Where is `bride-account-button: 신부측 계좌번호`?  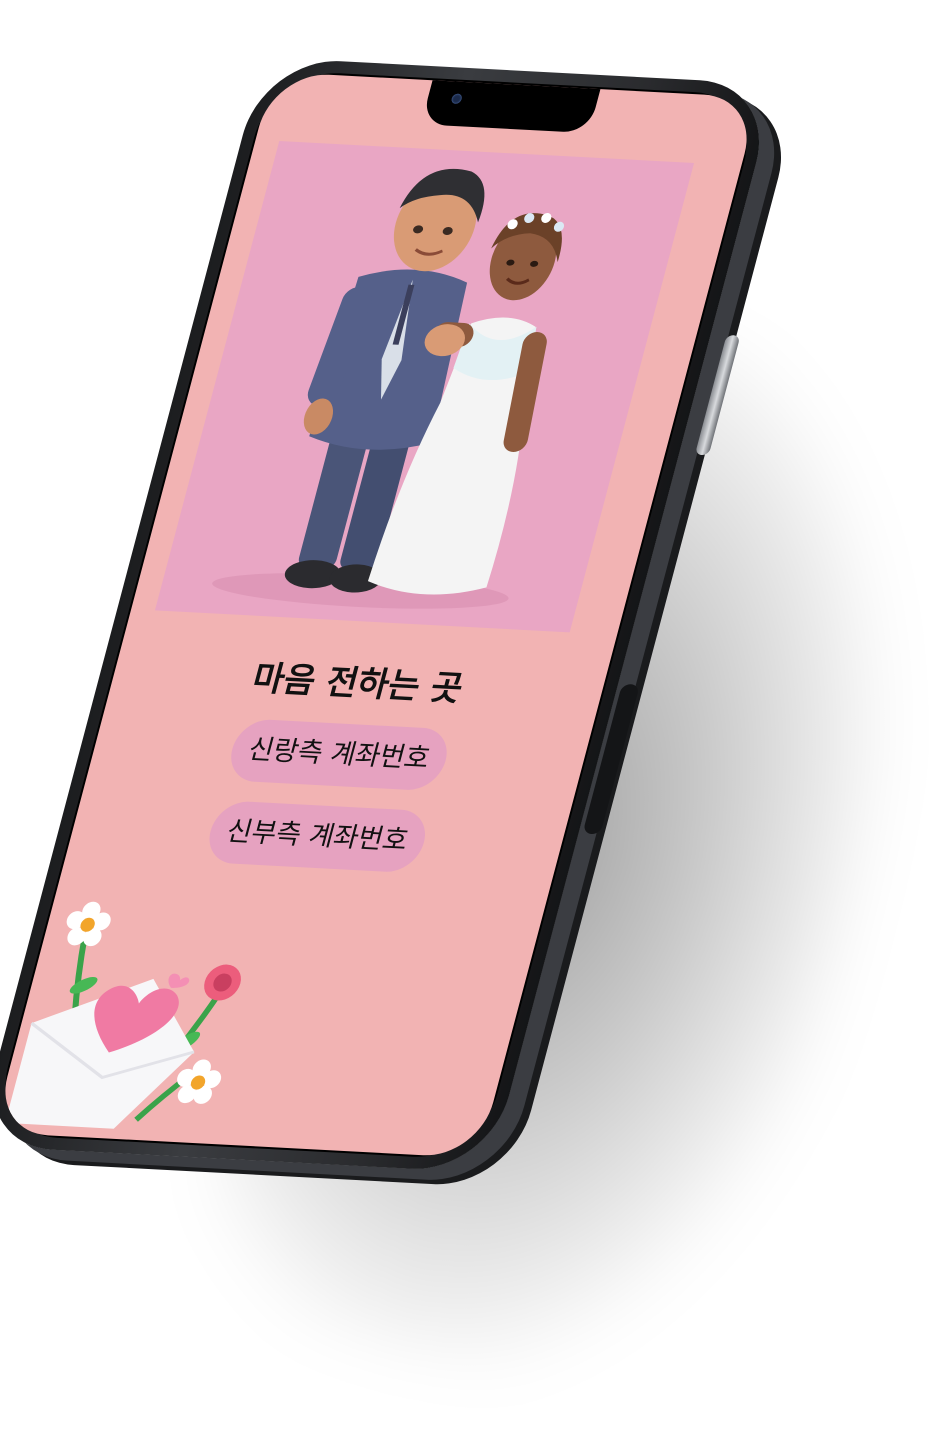 bride-account-button: 신부측 계좌번호 is located at coordinates (317, 837).